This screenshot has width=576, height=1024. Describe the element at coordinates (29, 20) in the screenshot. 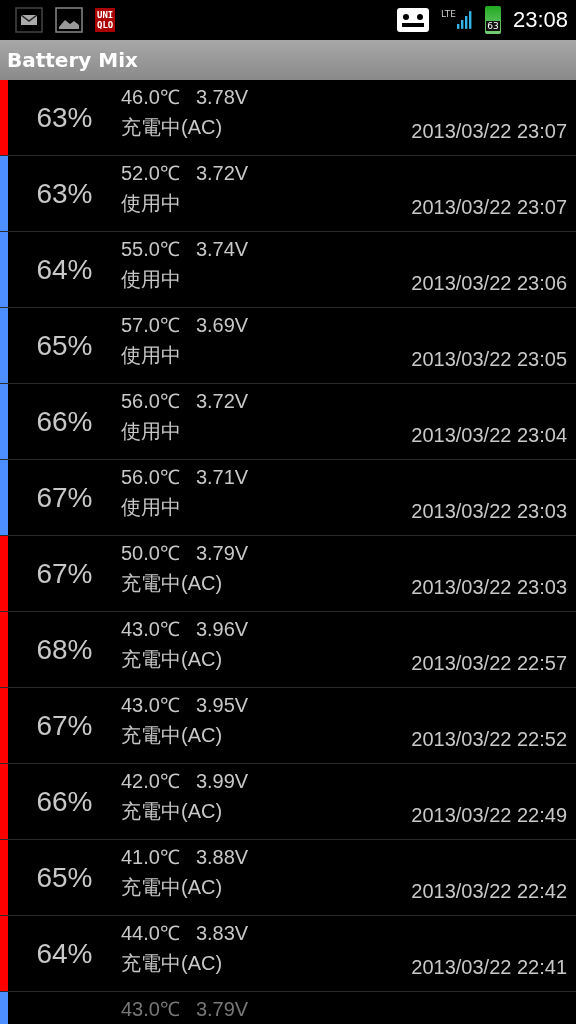

I see `mail-icon` at that location.